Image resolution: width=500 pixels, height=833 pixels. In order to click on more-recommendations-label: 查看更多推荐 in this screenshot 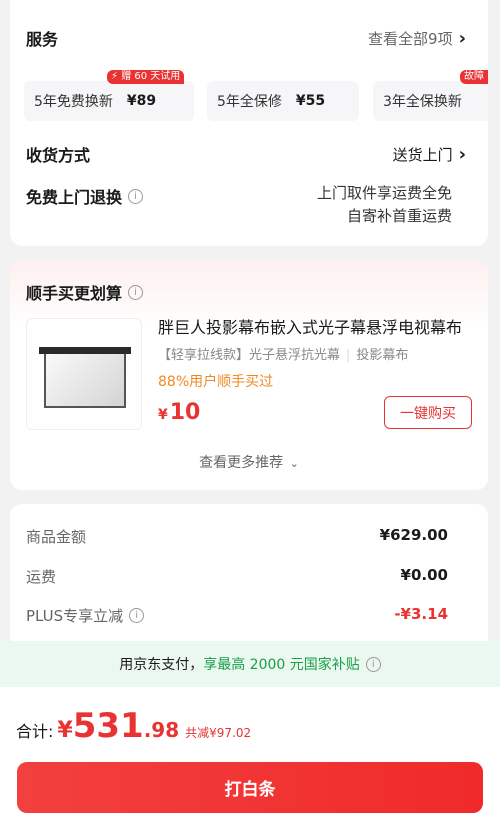, I will do `click(241, 463)`.